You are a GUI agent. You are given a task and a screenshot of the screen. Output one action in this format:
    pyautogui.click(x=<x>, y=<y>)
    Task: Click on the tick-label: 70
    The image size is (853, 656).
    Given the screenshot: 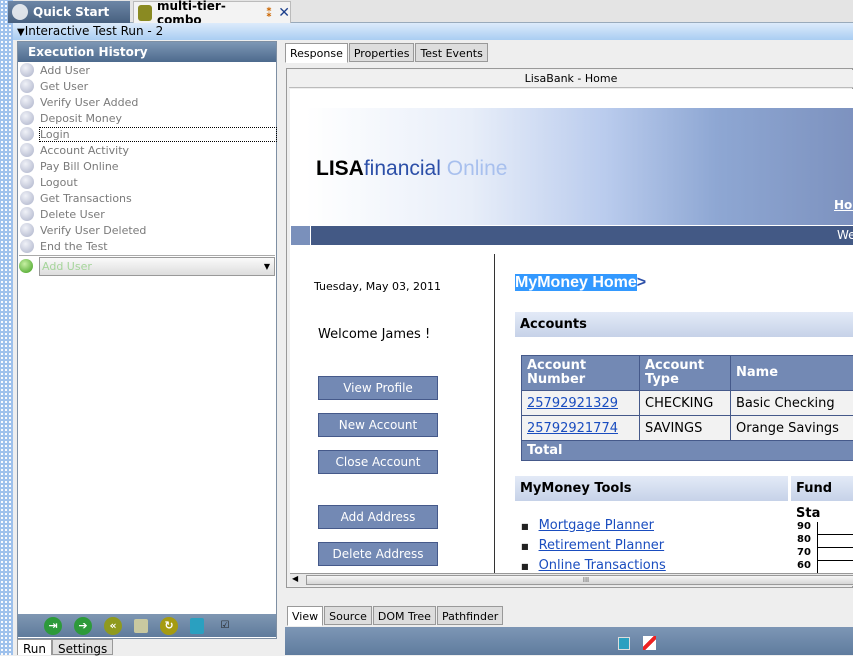 What is the action you would take?
    pyautogui.click(x=804, y=552)
    